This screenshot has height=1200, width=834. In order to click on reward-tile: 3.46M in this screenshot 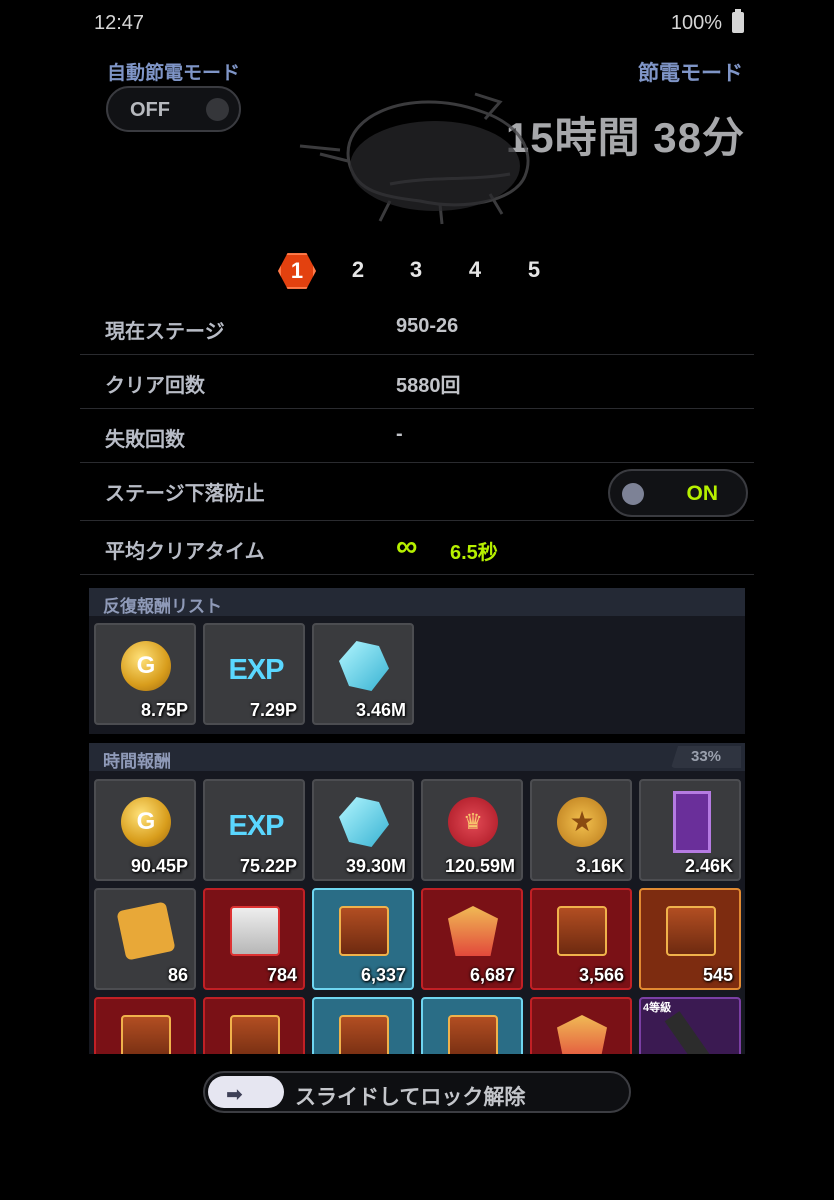, I will do `click(363, 674)`.